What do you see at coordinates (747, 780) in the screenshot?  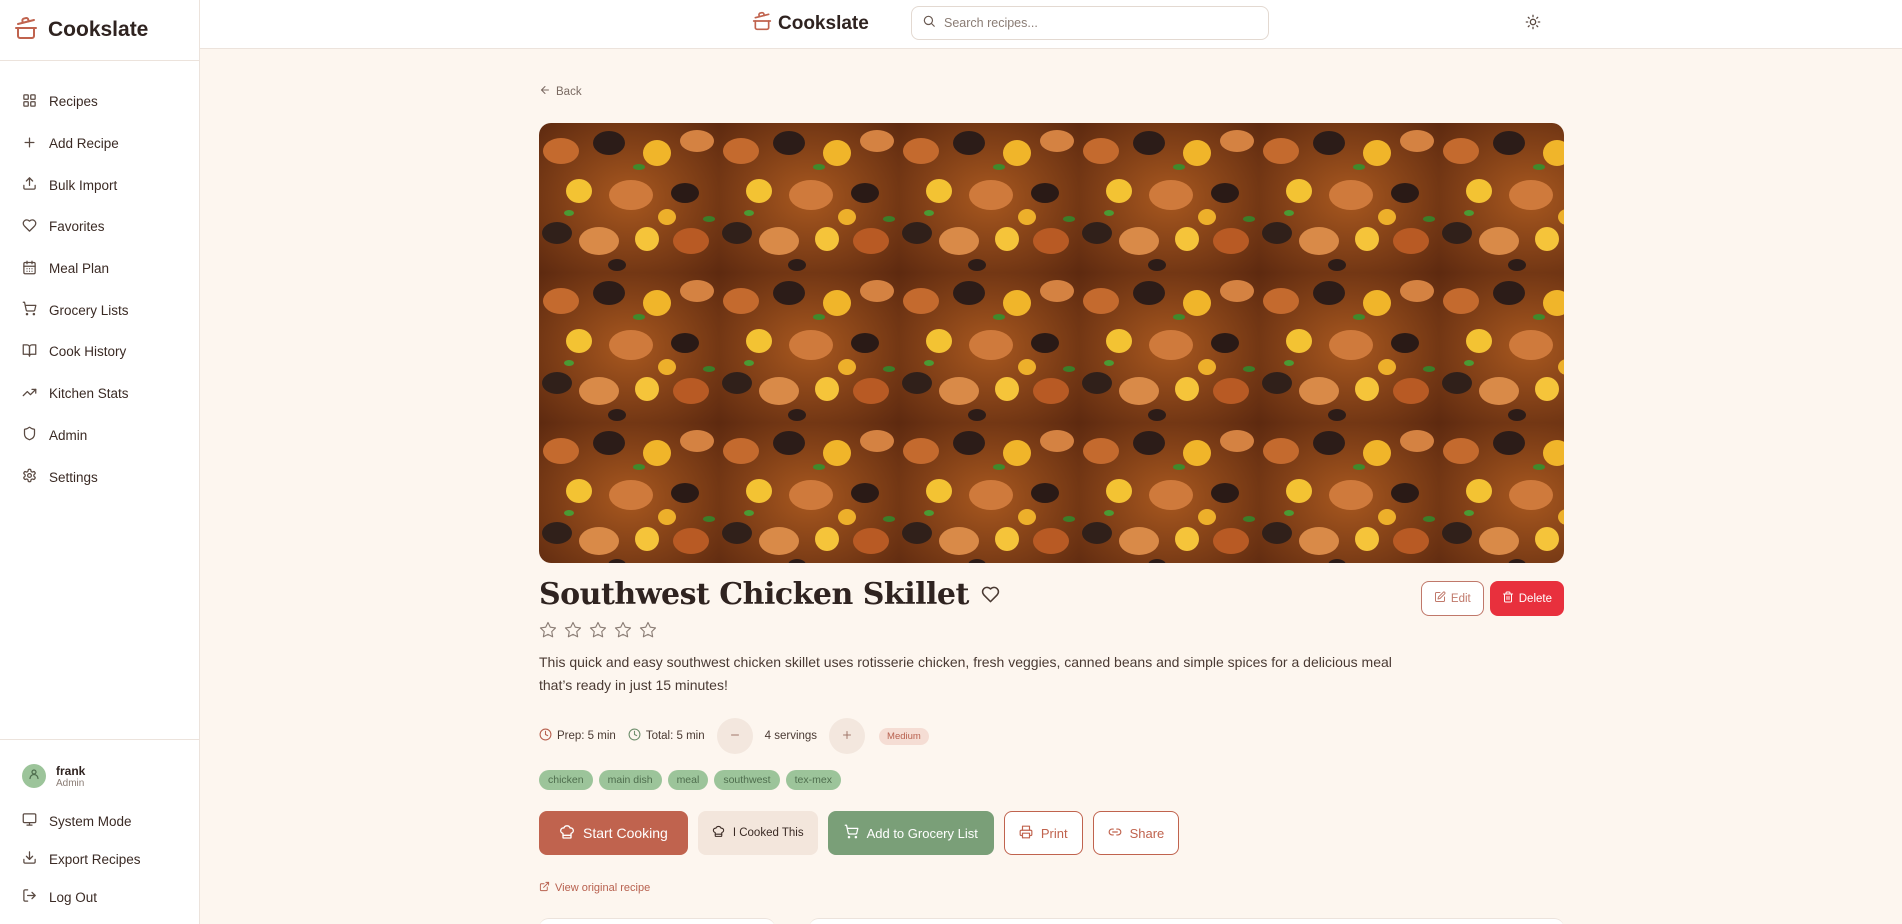 I see `tag-chip: southwest` at bounding box center [747, 780].